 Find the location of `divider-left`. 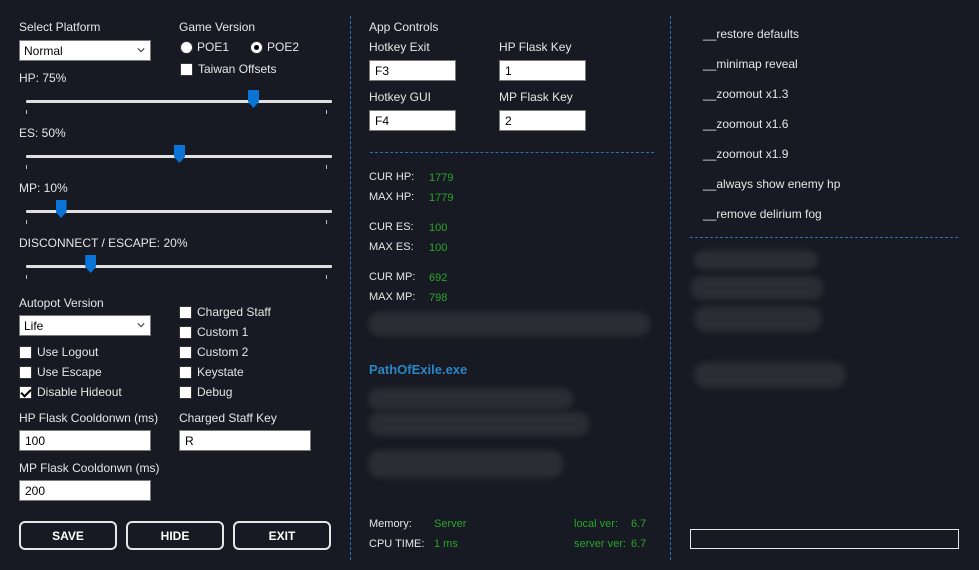

divider-left is located at coordinates (350, 288).